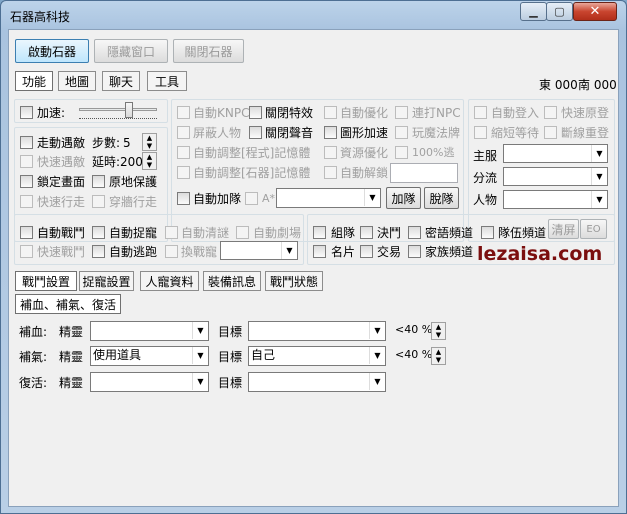 The width and height of the screenshot is (627, 514). Describe the element at coordinates (183, 198) in the screenshot. I see `auto-join-checkbox` at that location.